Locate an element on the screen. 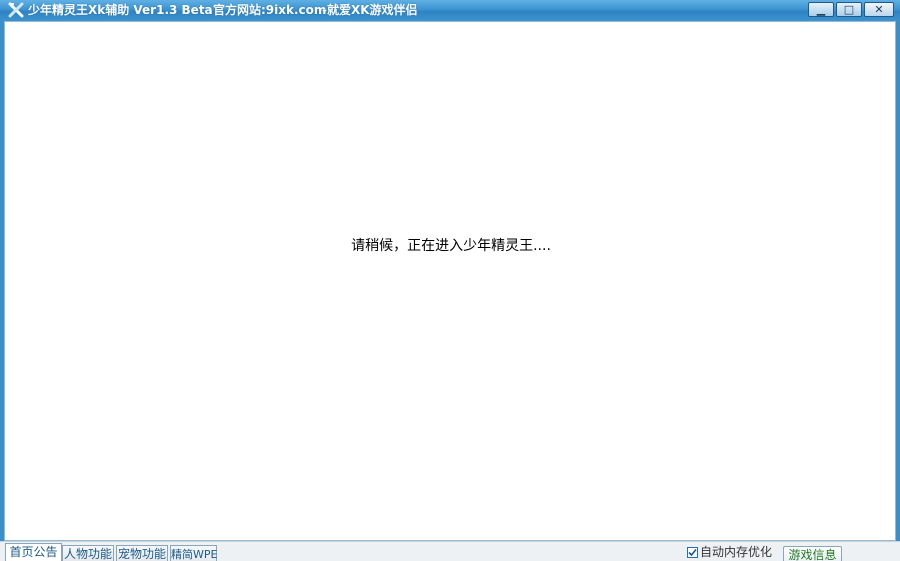 The width and height of the screenshot is (900, 561). tab-label: 首页公告 is located at coordinates (33, 552).